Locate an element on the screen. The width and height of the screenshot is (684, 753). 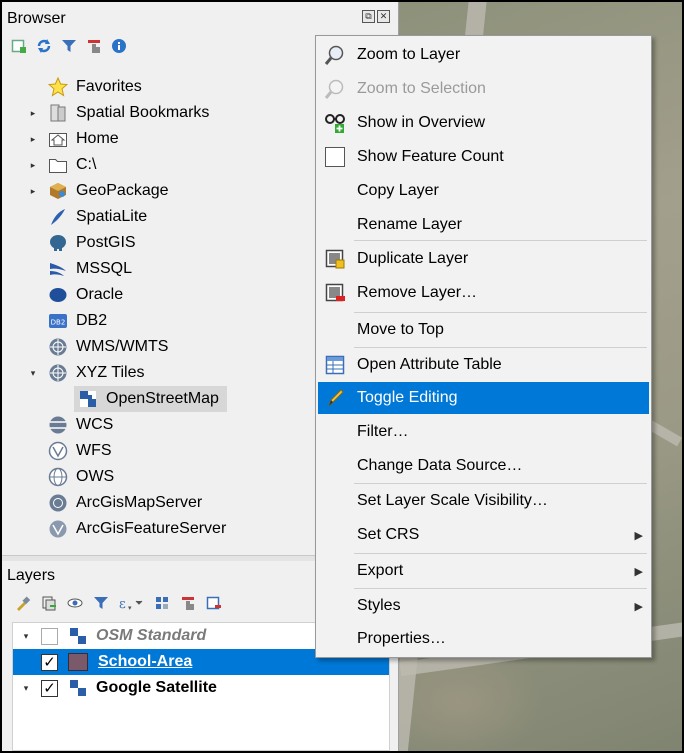
browser-item-mssql: MSSQL is located at coordinates (79, 269).